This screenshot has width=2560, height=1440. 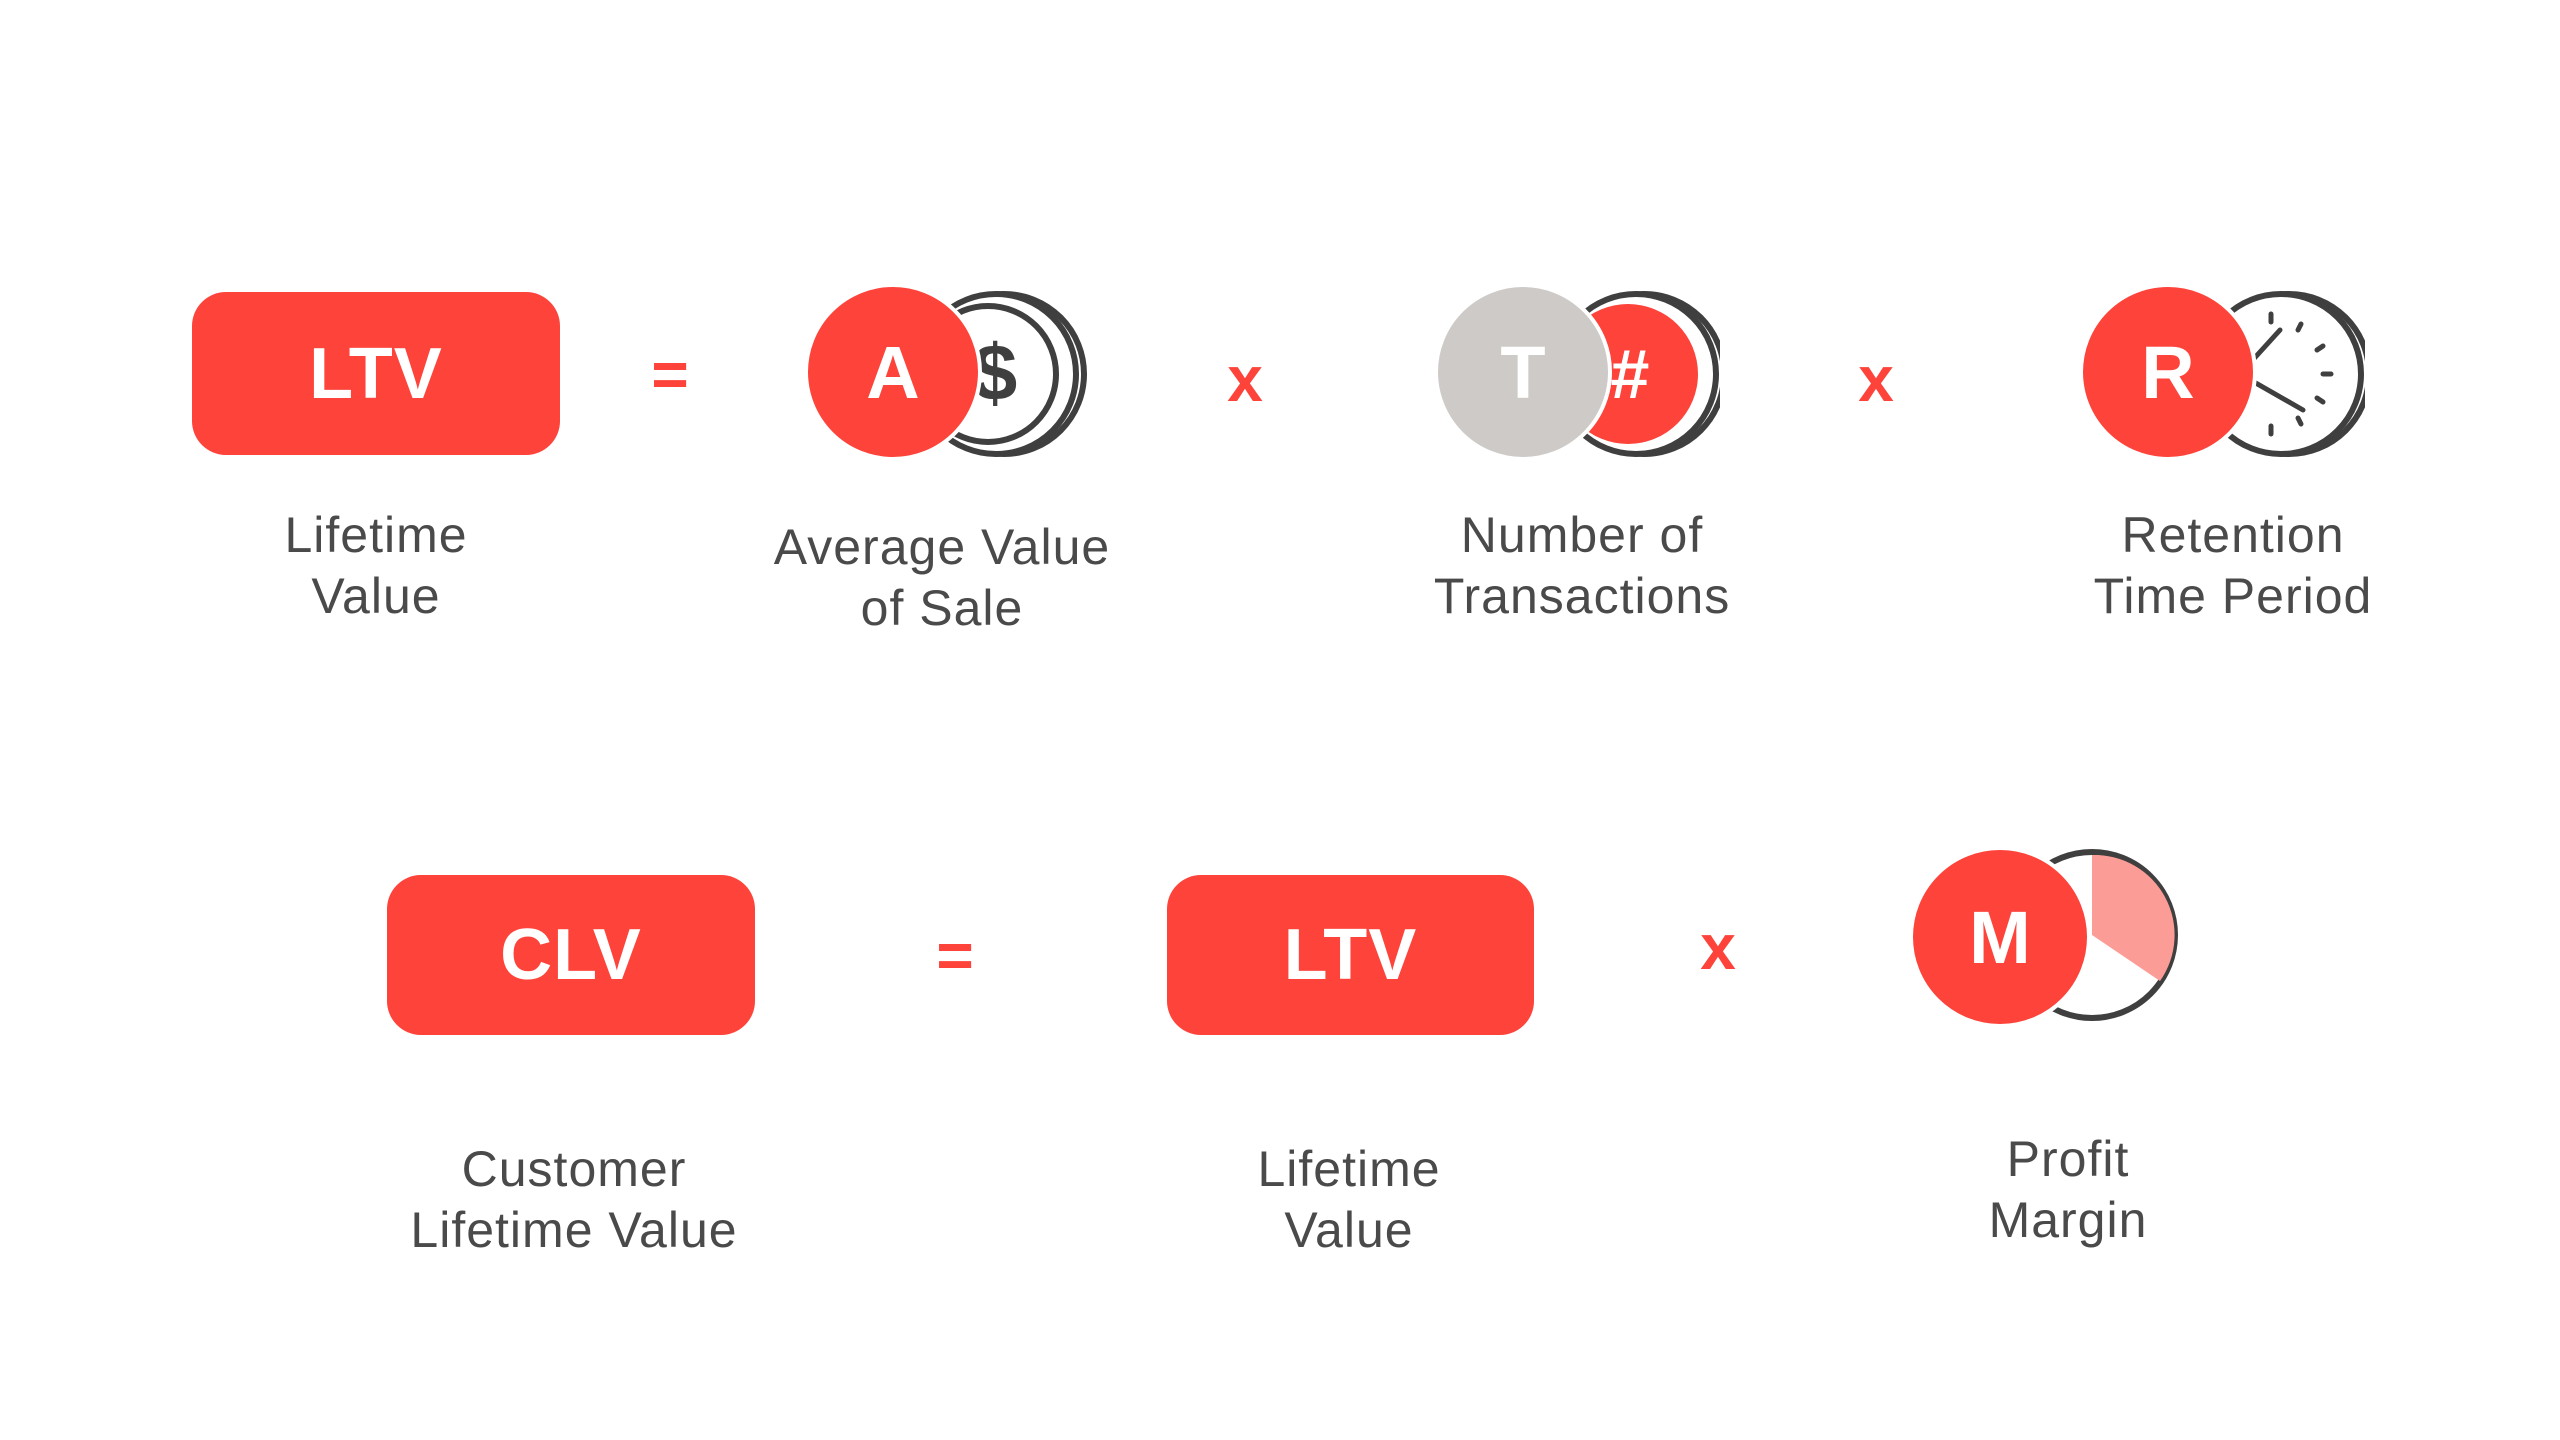 I want to click on letter-m: M, so click(x=2000, y=937).